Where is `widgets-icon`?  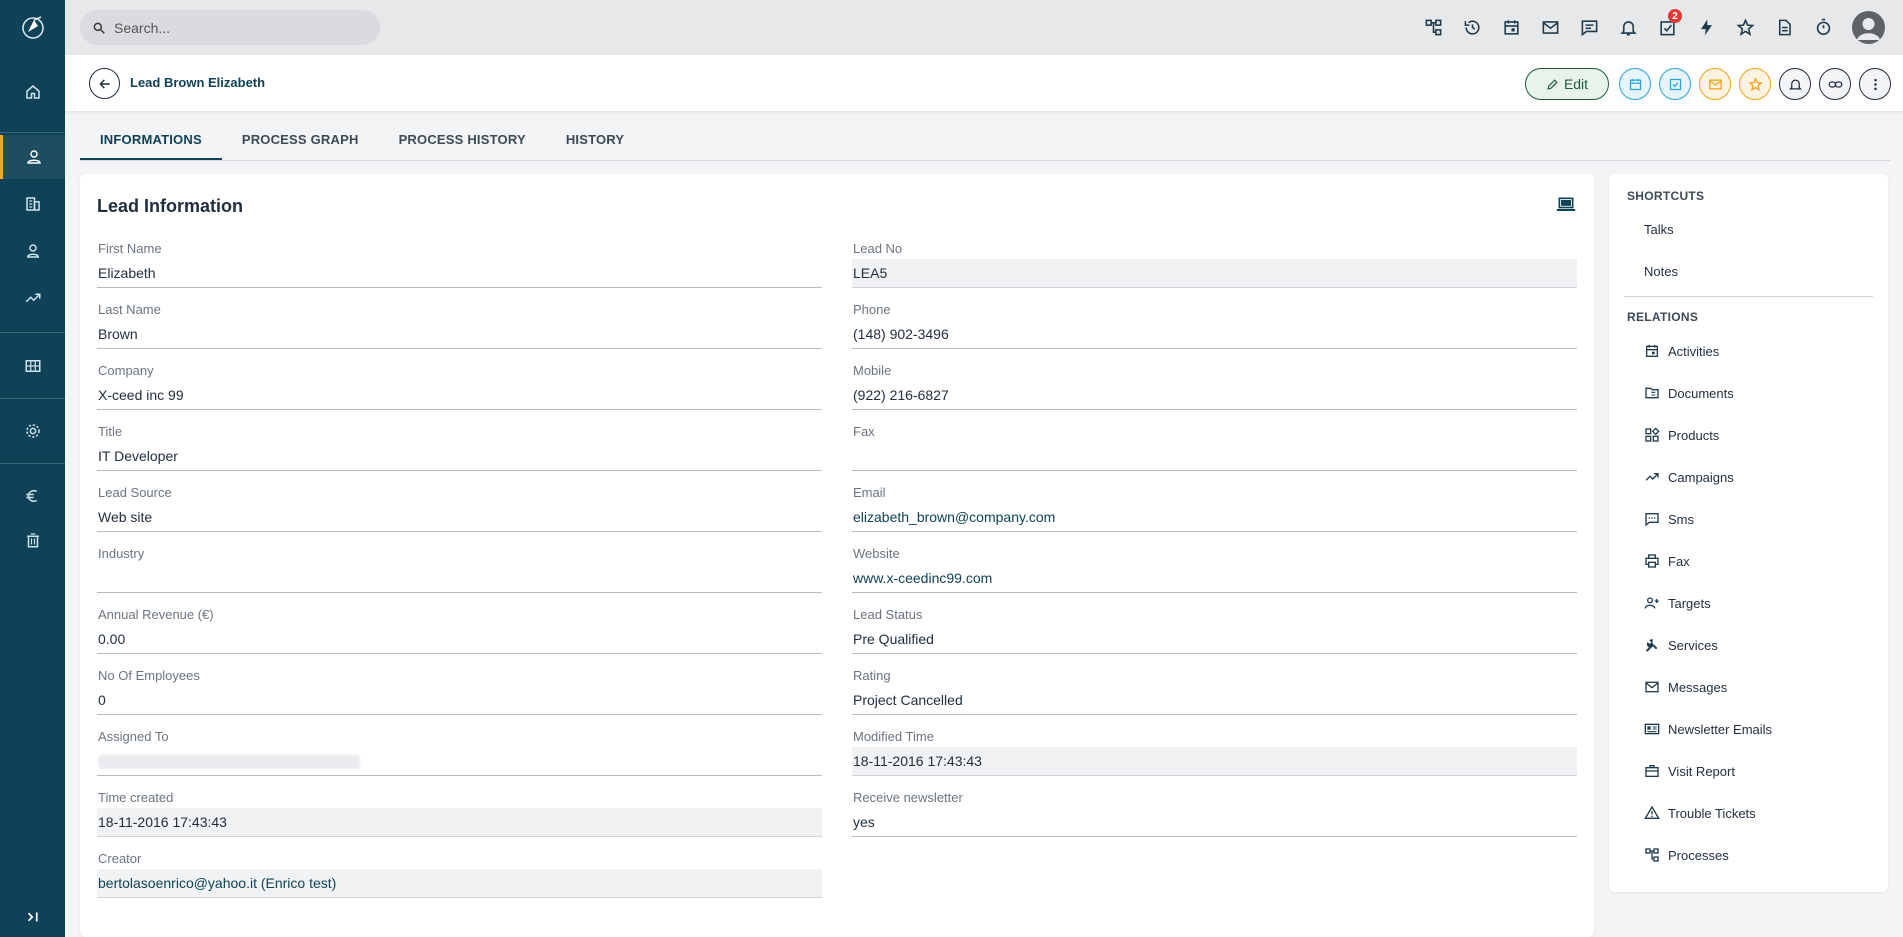
widgets-icon is located at coordinates (1652, 434).